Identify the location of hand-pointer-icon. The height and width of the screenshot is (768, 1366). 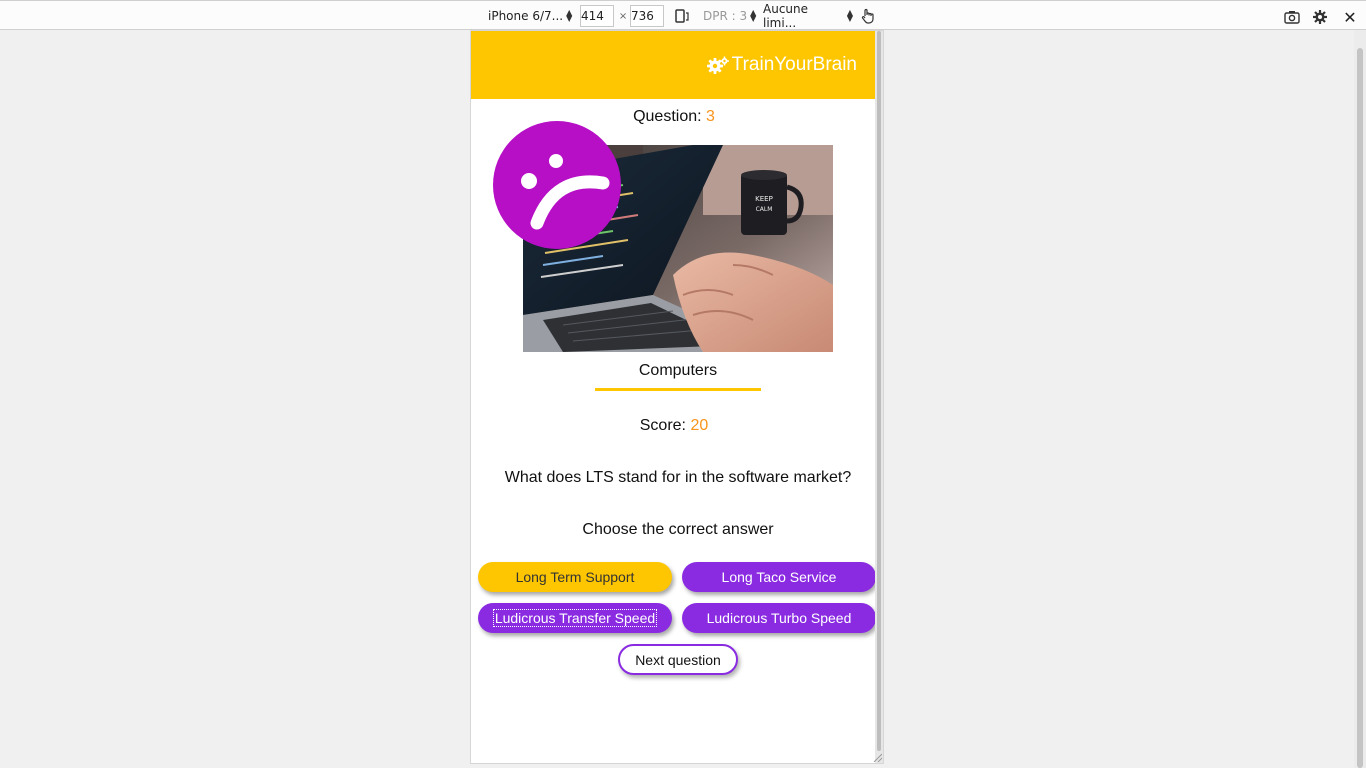
(867, 16).